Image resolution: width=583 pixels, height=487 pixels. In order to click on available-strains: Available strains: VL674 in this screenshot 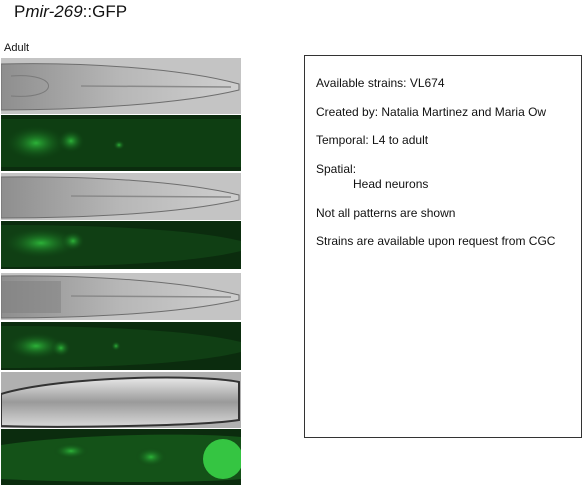, I will do `click(380, 83)`.